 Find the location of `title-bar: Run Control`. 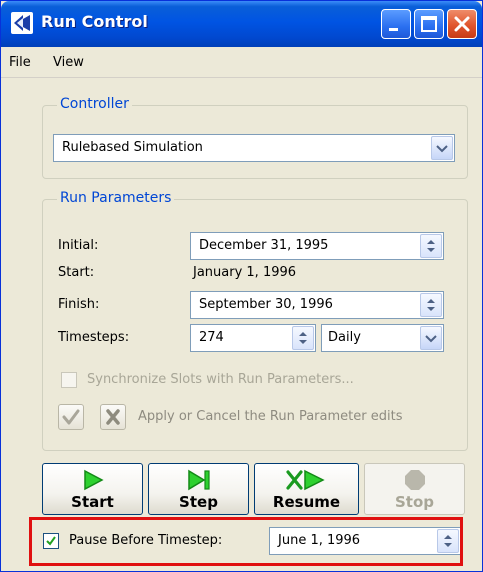

title-bar: Run Control is located at coordinates (241, 24).